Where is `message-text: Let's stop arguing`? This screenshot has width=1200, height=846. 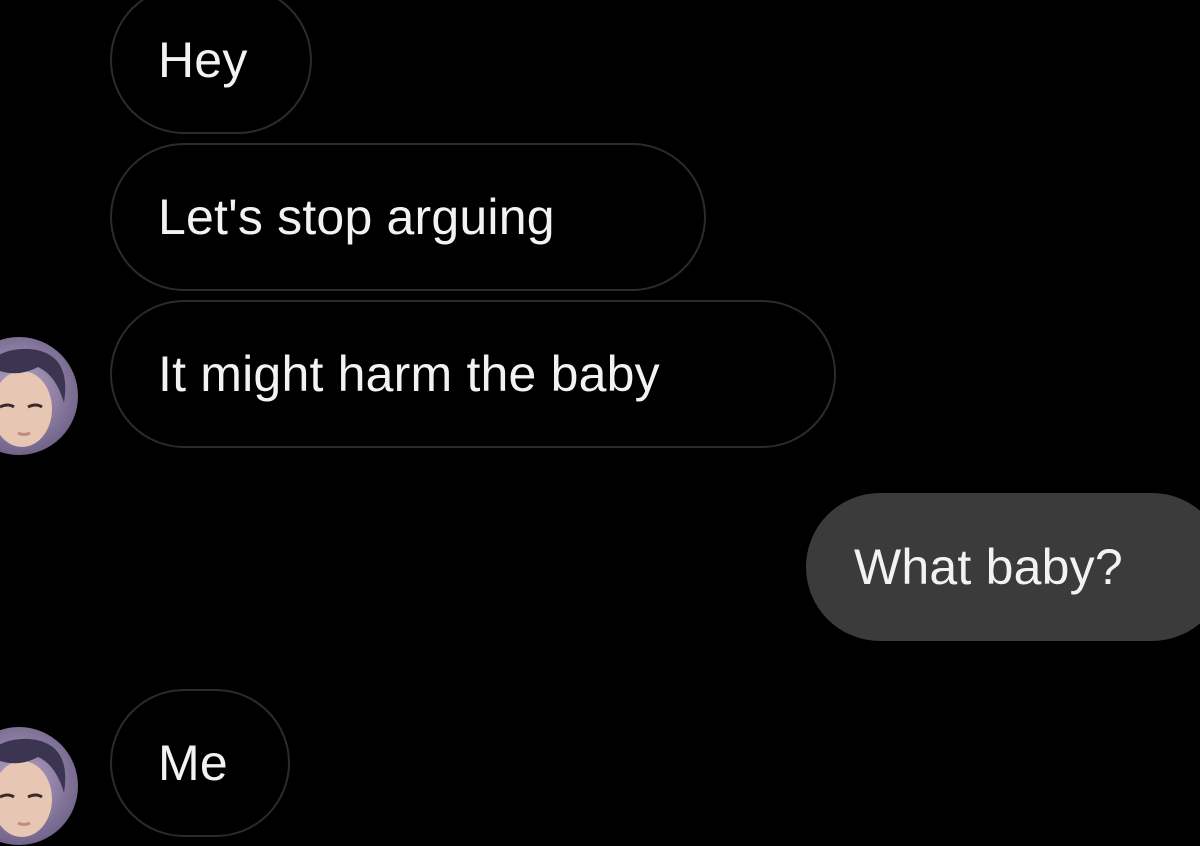 message-text: Let's stop arguing is located at coordinates (356, 217).